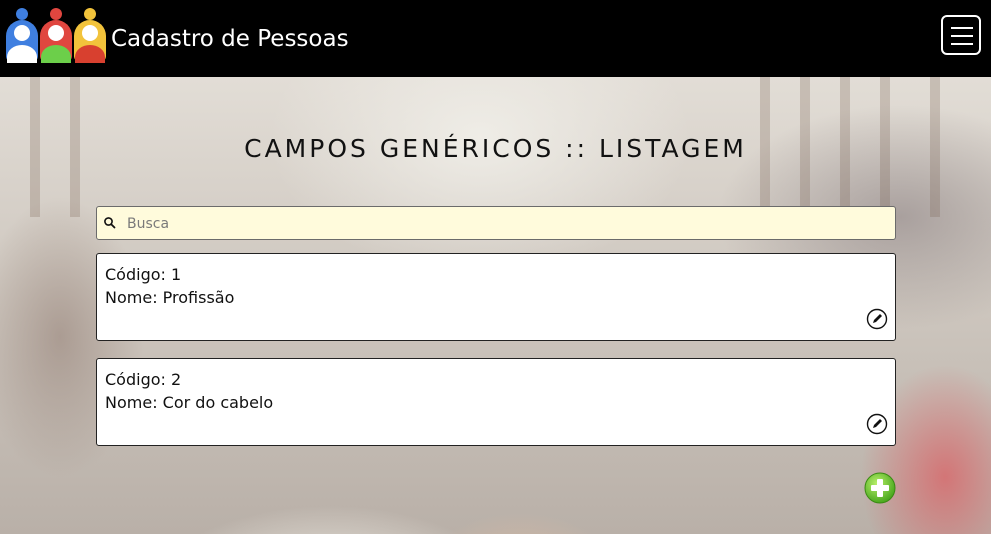  What do you see at coordinates (496, 402) in the screenshot?
I see `record-card: Código: 2 Nome: Cor do cabelo` at bounding box center [496, 402].